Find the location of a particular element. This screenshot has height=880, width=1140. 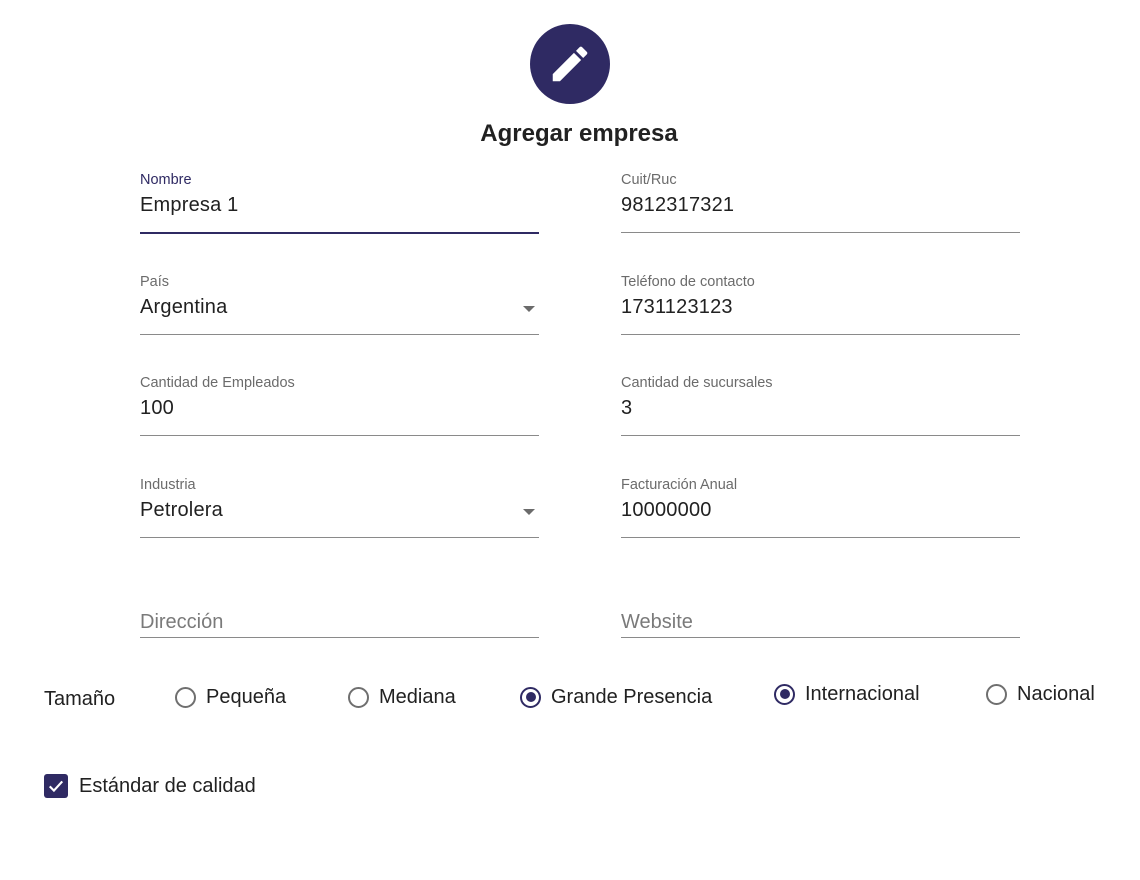

radio-label: Internacional is located at coordinates (862, 694).